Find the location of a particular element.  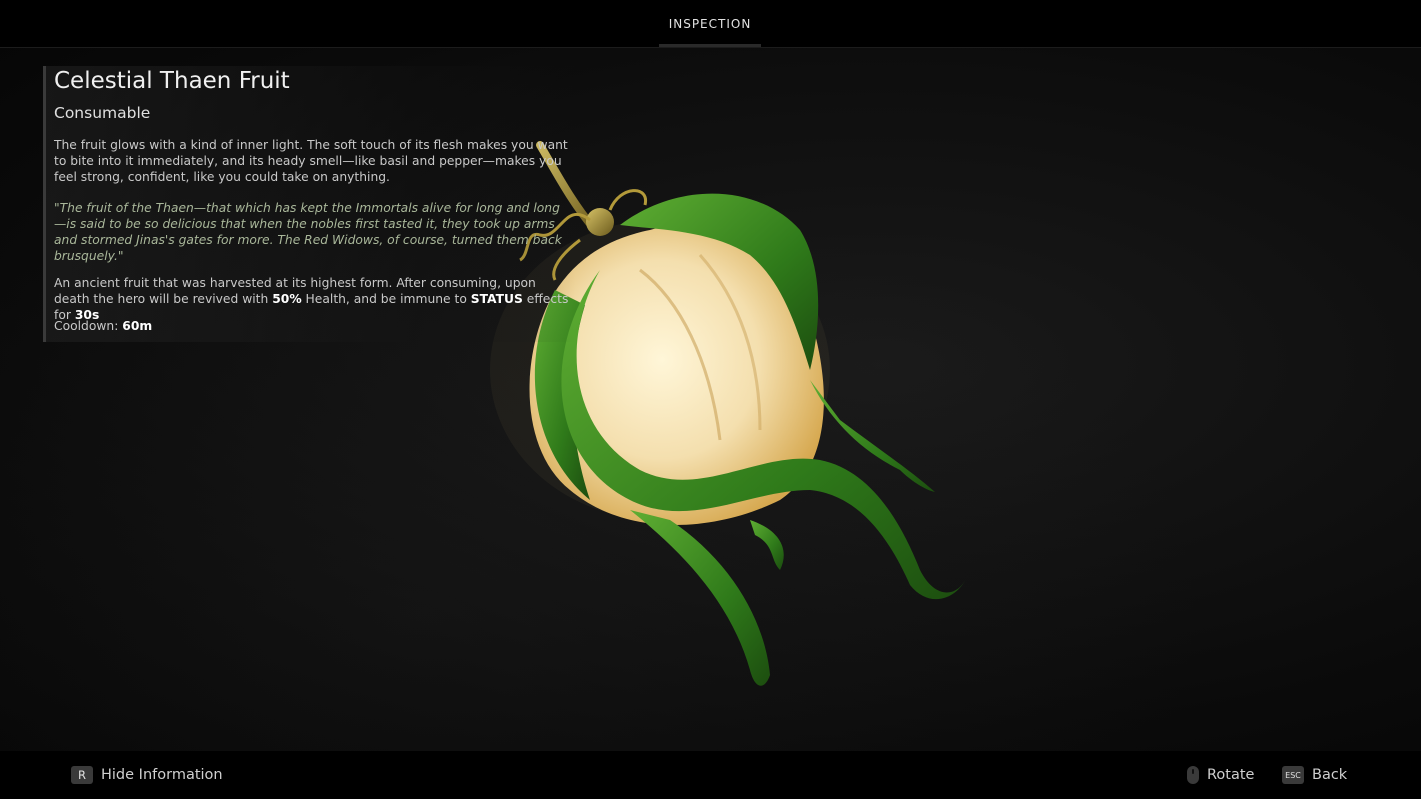

esc-key-icon: ESC is located at coordinates (1293, 775).